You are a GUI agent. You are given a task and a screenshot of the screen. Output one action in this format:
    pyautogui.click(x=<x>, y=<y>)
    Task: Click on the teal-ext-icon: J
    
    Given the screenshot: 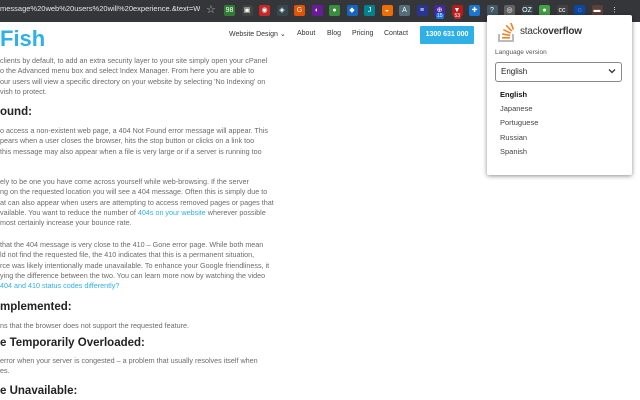 What is the action you would take?
    pyautogui.click(x=369, y=10)
    